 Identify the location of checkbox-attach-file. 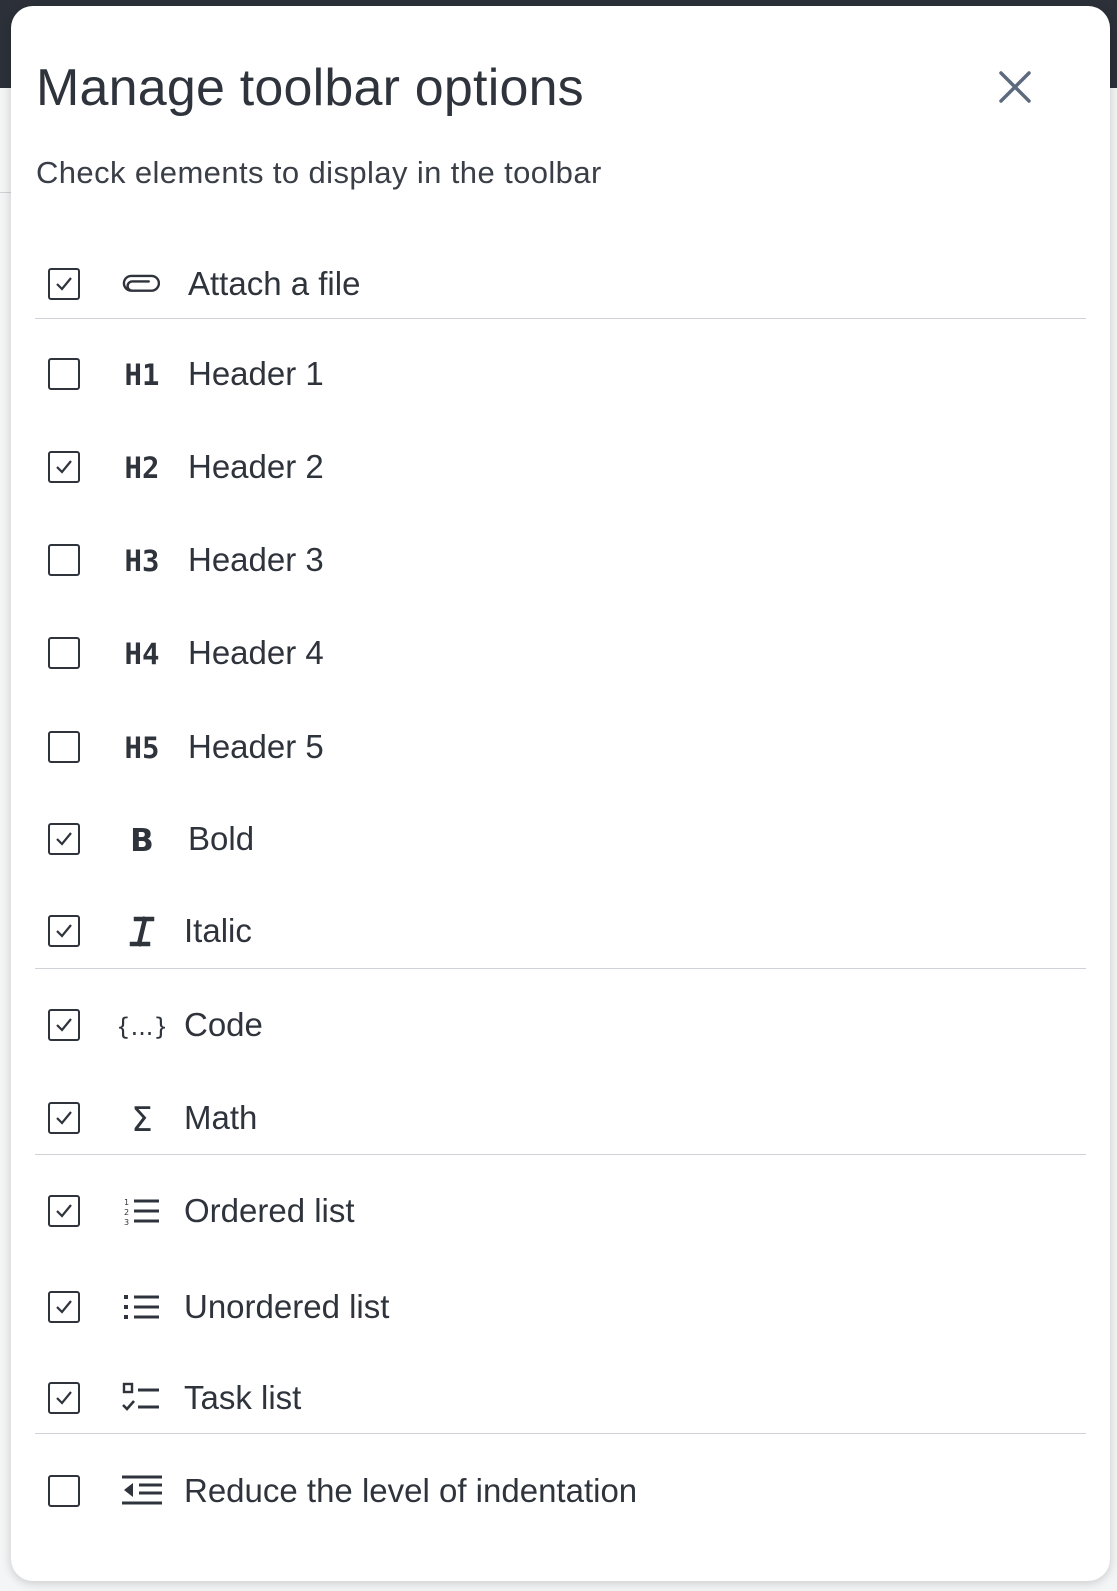
(64, 284).